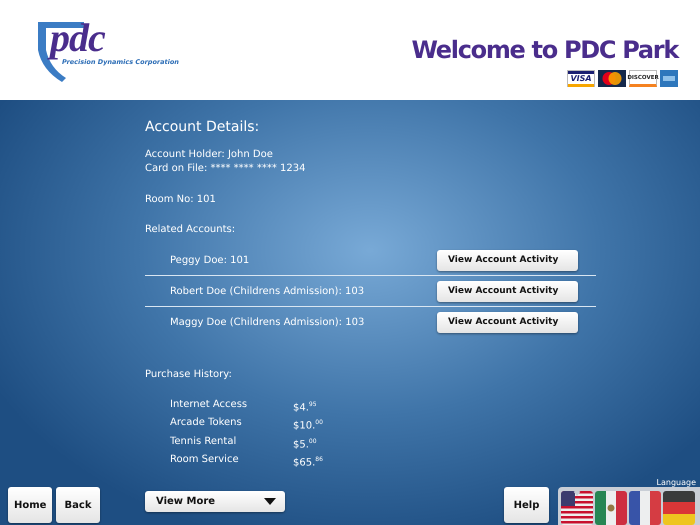 This screenshot has width=700, height=525. Describe the element at coordinates (205, 459) in the screenshot. I see `purchase-item: Room Service` at that location.